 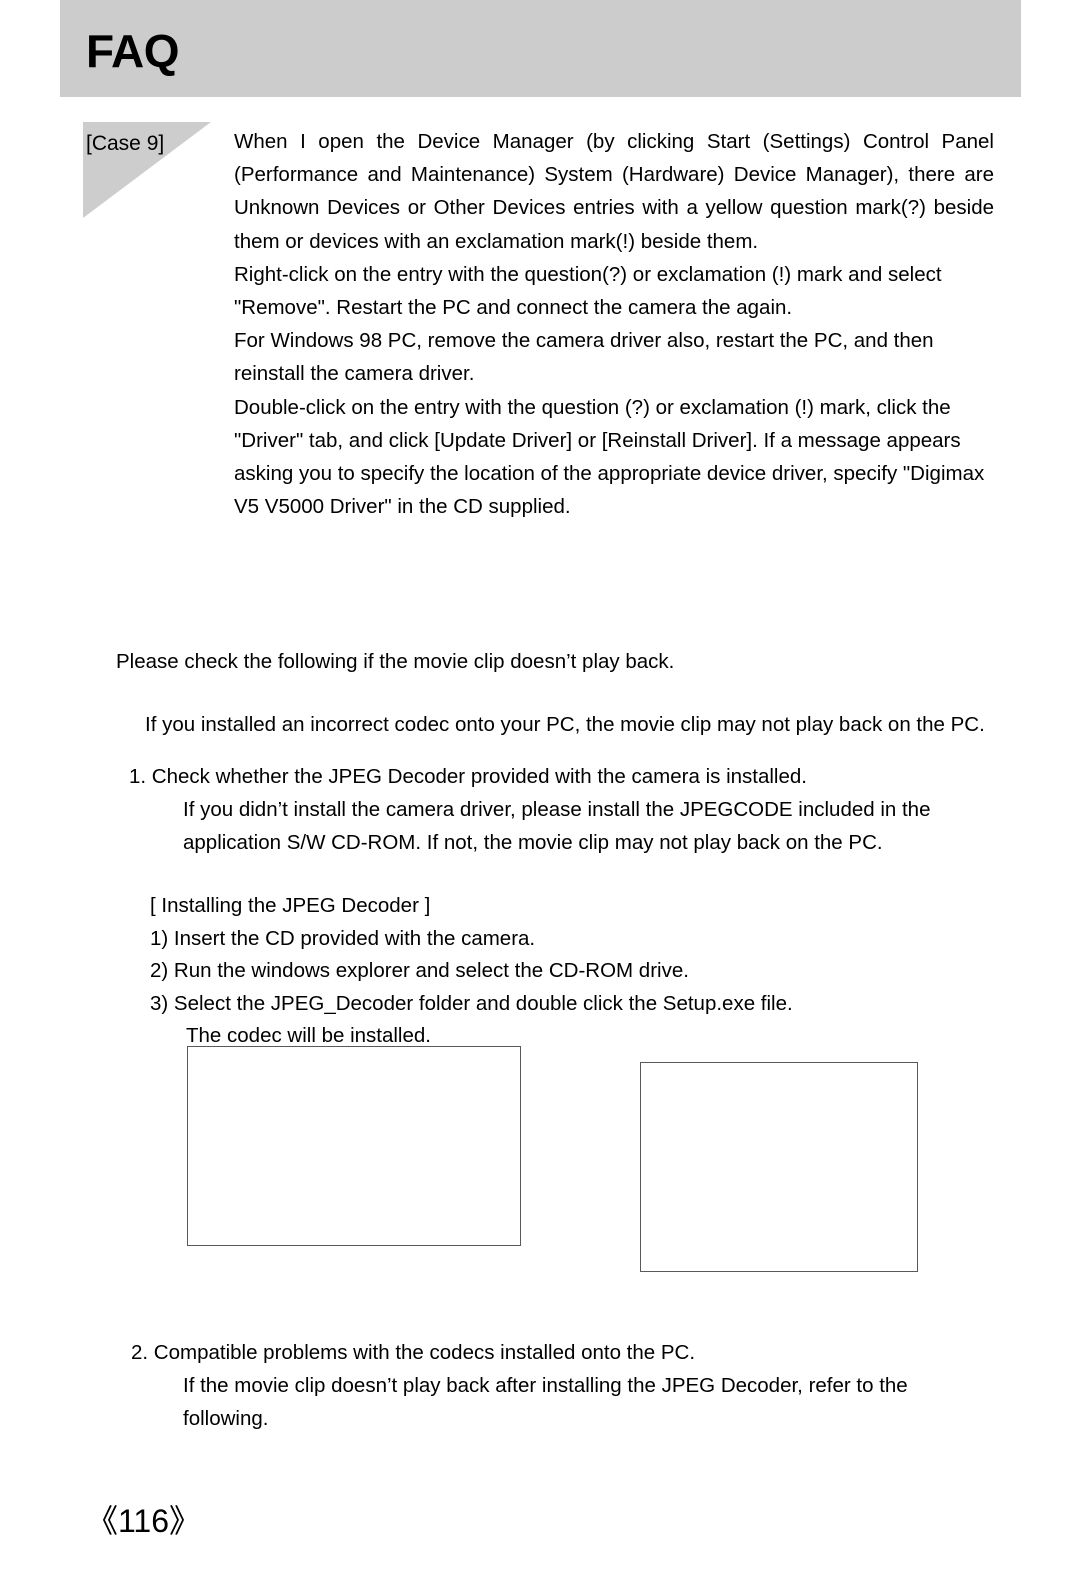 What do you see at coordinates (540, 48) in the screenshot?
I see `page-header-band` at bounding box center [540, 48].